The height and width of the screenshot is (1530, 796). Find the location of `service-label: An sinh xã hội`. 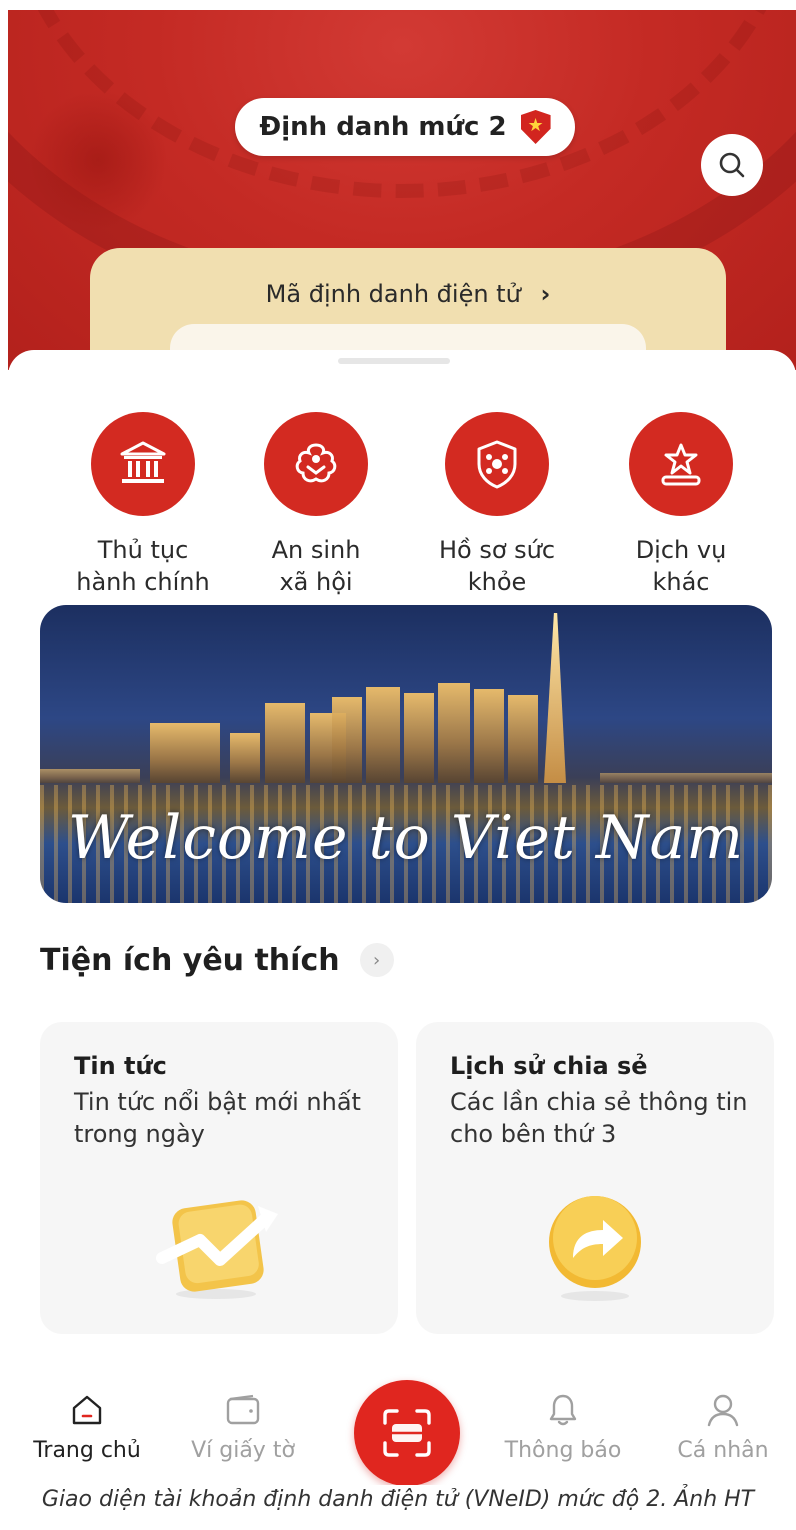

service-label: An sinh xã hội is located at coordinates (316, 566).